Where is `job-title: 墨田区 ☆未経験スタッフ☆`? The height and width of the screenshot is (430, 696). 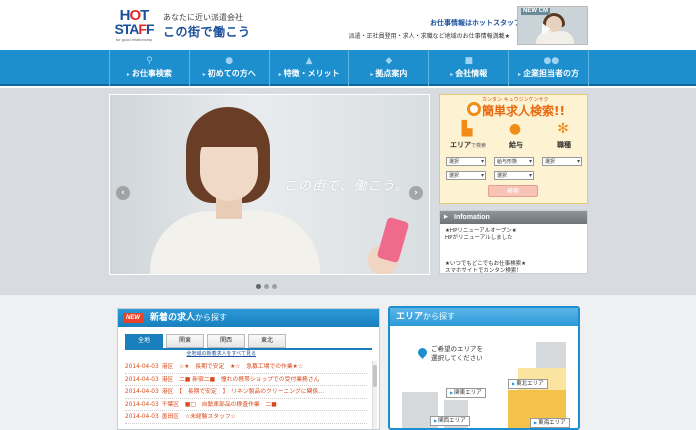
job-title: 墨田区 ☆未経験スタッフ☆ is located at coordinates (198, 417).